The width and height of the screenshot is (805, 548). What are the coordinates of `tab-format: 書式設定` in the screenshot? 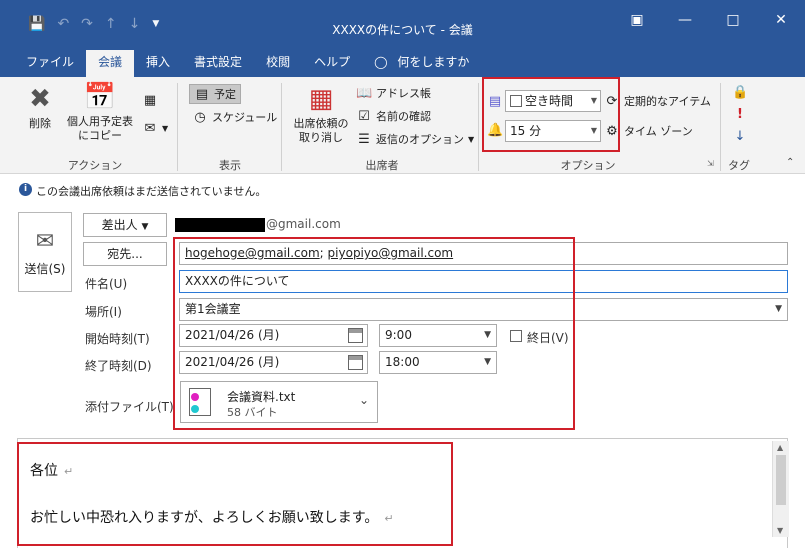 It's located at (218, 63).